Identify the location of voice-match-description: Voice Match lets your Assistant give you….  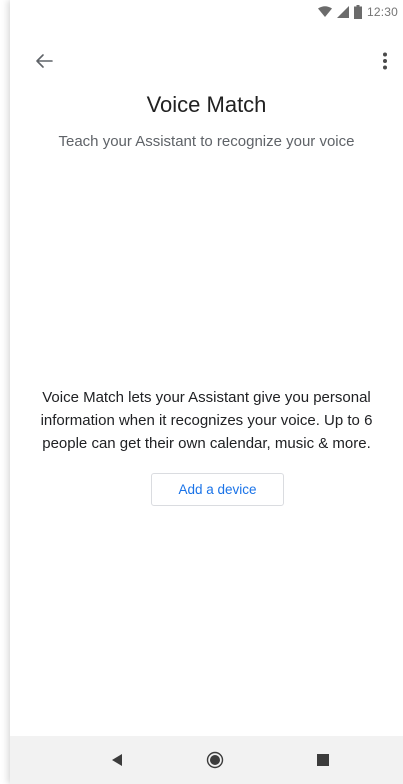
(206, 420).